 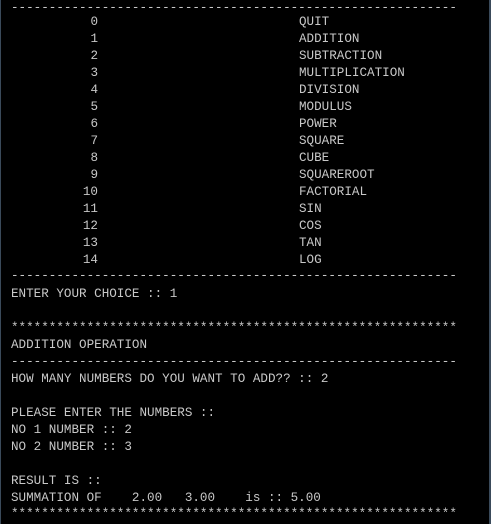 I want to click on menu-row: 9 SQUAREROOT, so click(x=241, y=175).